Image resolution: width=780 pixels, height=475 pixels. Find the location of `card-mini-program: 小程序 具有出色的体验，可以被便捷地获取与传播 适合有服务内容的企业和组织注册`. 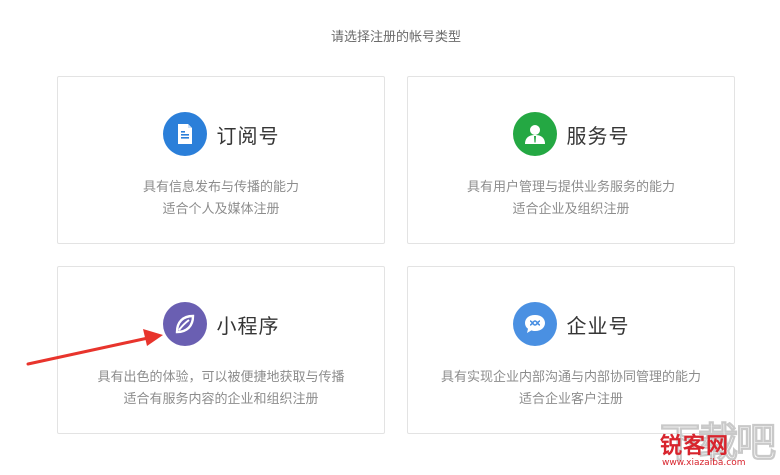

card-mini-program: 小程序 具有出色的体验，可以被便捷地获取与传播 适合有服务内容的企业和组织注册 is located at coordinates (221, 350).